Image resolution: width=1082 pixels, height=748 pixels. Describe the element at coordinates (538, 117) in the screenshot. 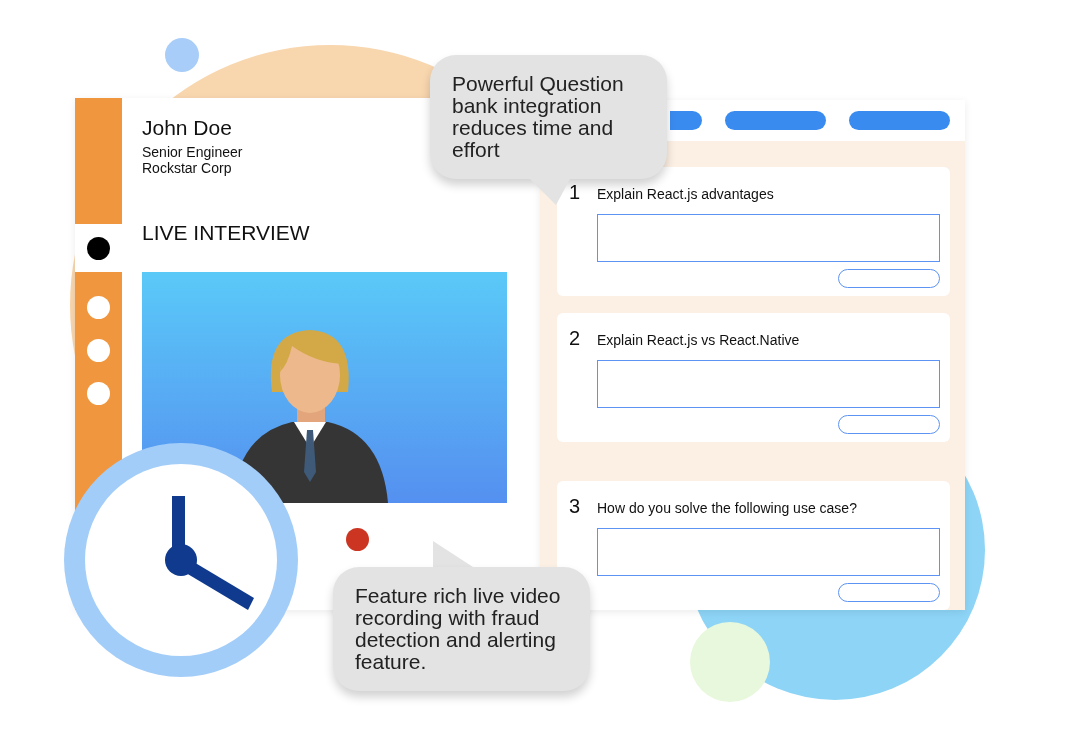

I see `callout-text: Powerful Question bank integration reduces time and effort` at that location.